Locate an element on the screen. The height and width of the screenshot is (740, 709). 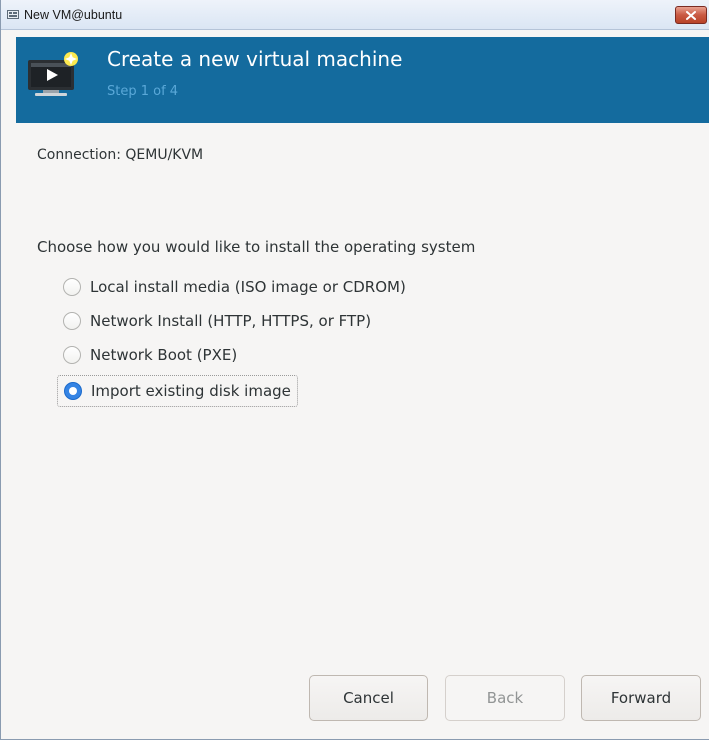
radio-label: Network Boot (PXE) is located at coordinates (164, 355).